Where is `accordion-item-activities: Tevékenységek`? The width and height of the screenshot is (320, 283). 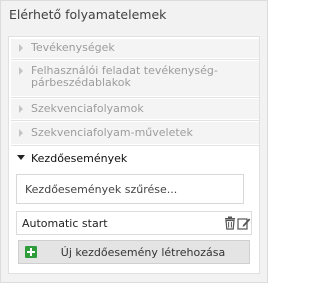
accordion-item-activities: Tevékenységek is located at coordinates (135, 48).